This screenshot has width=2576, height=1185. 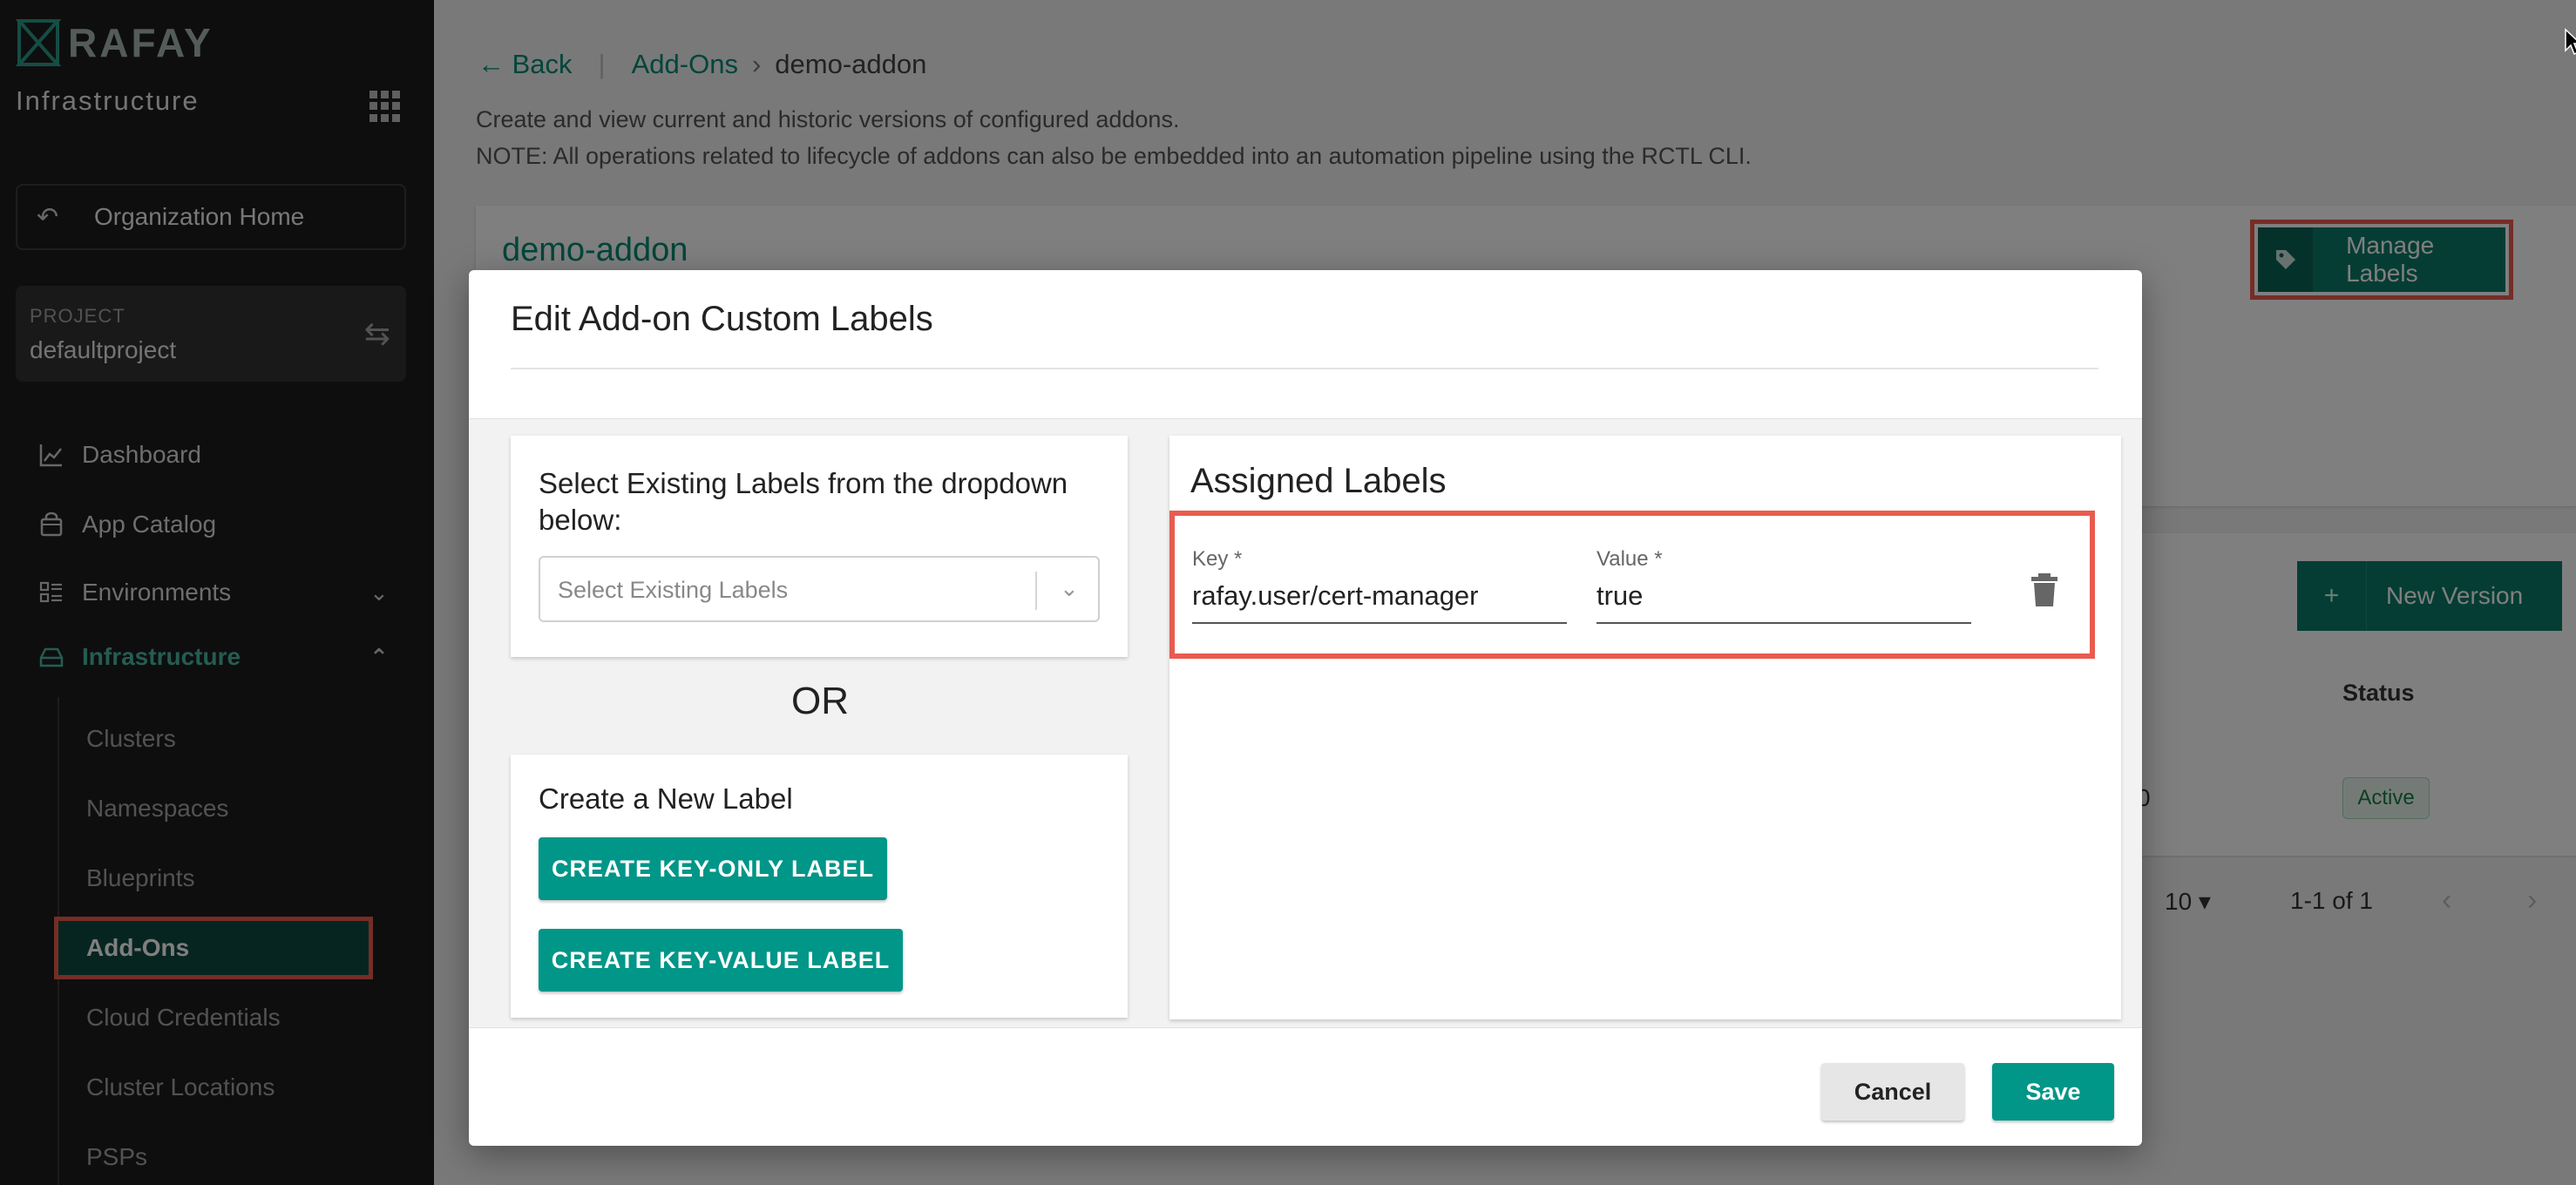 What do you see at coordinates (1070, 588) in the screenshot?
I see `chevron-down-icon: ⌄` at bounding box center [1070, 588].